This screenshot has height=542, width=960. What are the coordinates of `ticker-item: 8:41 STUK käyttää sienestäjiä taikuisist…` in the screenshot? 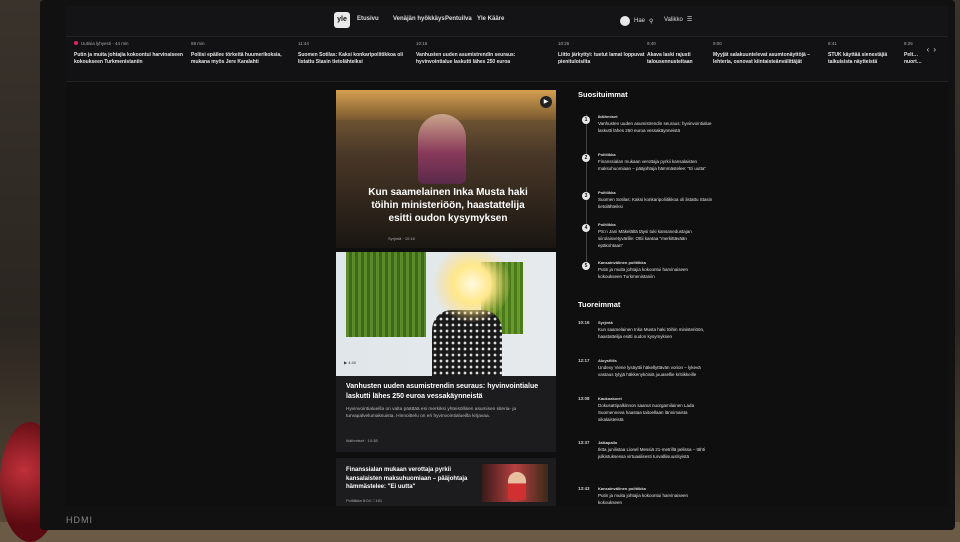 It's located at (863, 53).